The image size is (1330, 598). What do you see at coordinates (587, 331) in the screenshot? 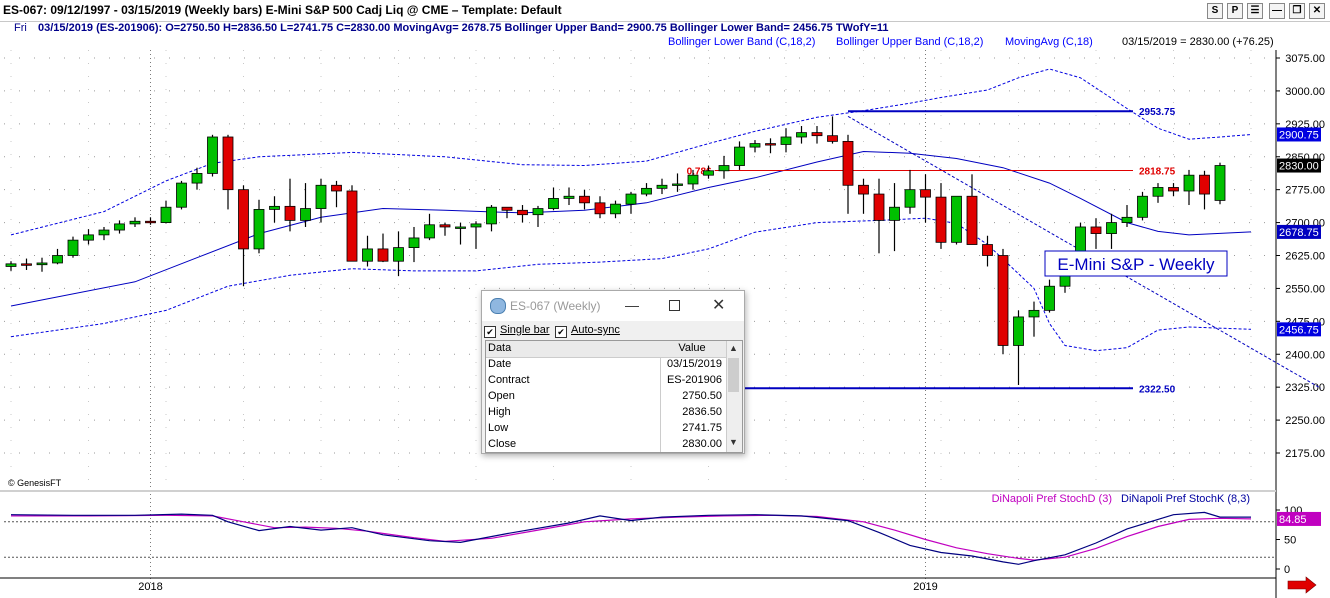
I see `auto-sync-checkbox: ✔ Auto-sync` at bounding box center [587, 331].